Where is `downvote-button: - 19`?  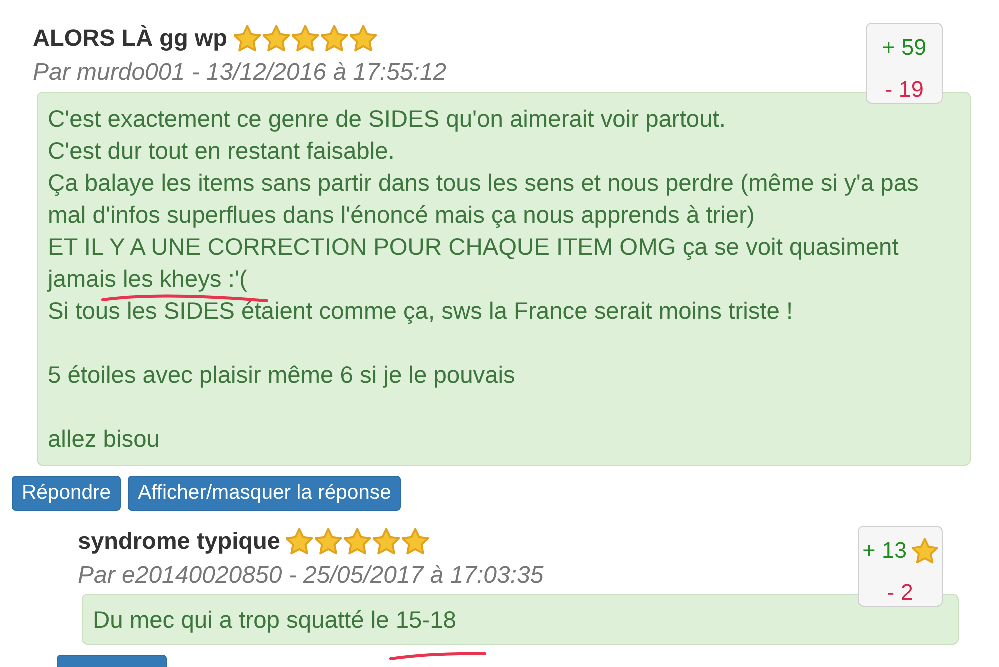
downvote-button: - 19 is located at coordinates (904, 90).